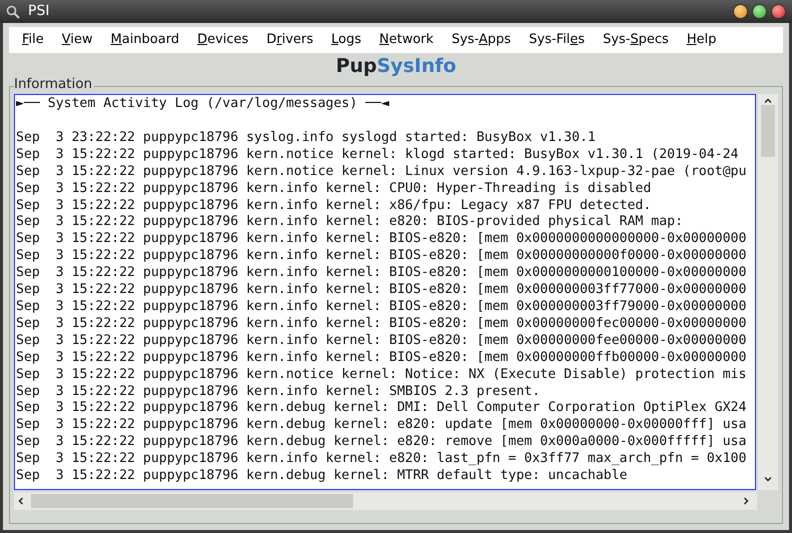  Describe the element at coordinates (13, 11) in the screenshot. I see `magnifier-icon` at that location.